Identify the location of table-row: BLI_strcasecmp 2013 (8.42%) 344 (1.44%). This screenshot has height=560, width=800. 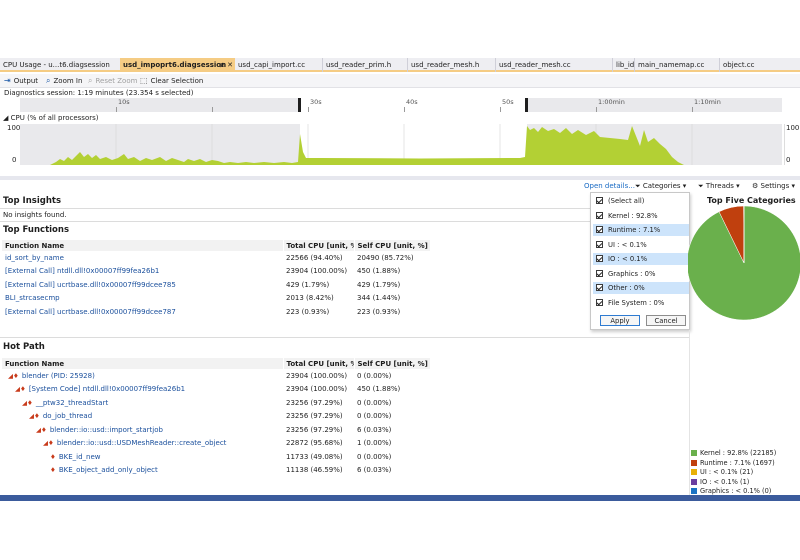
(216, 299).